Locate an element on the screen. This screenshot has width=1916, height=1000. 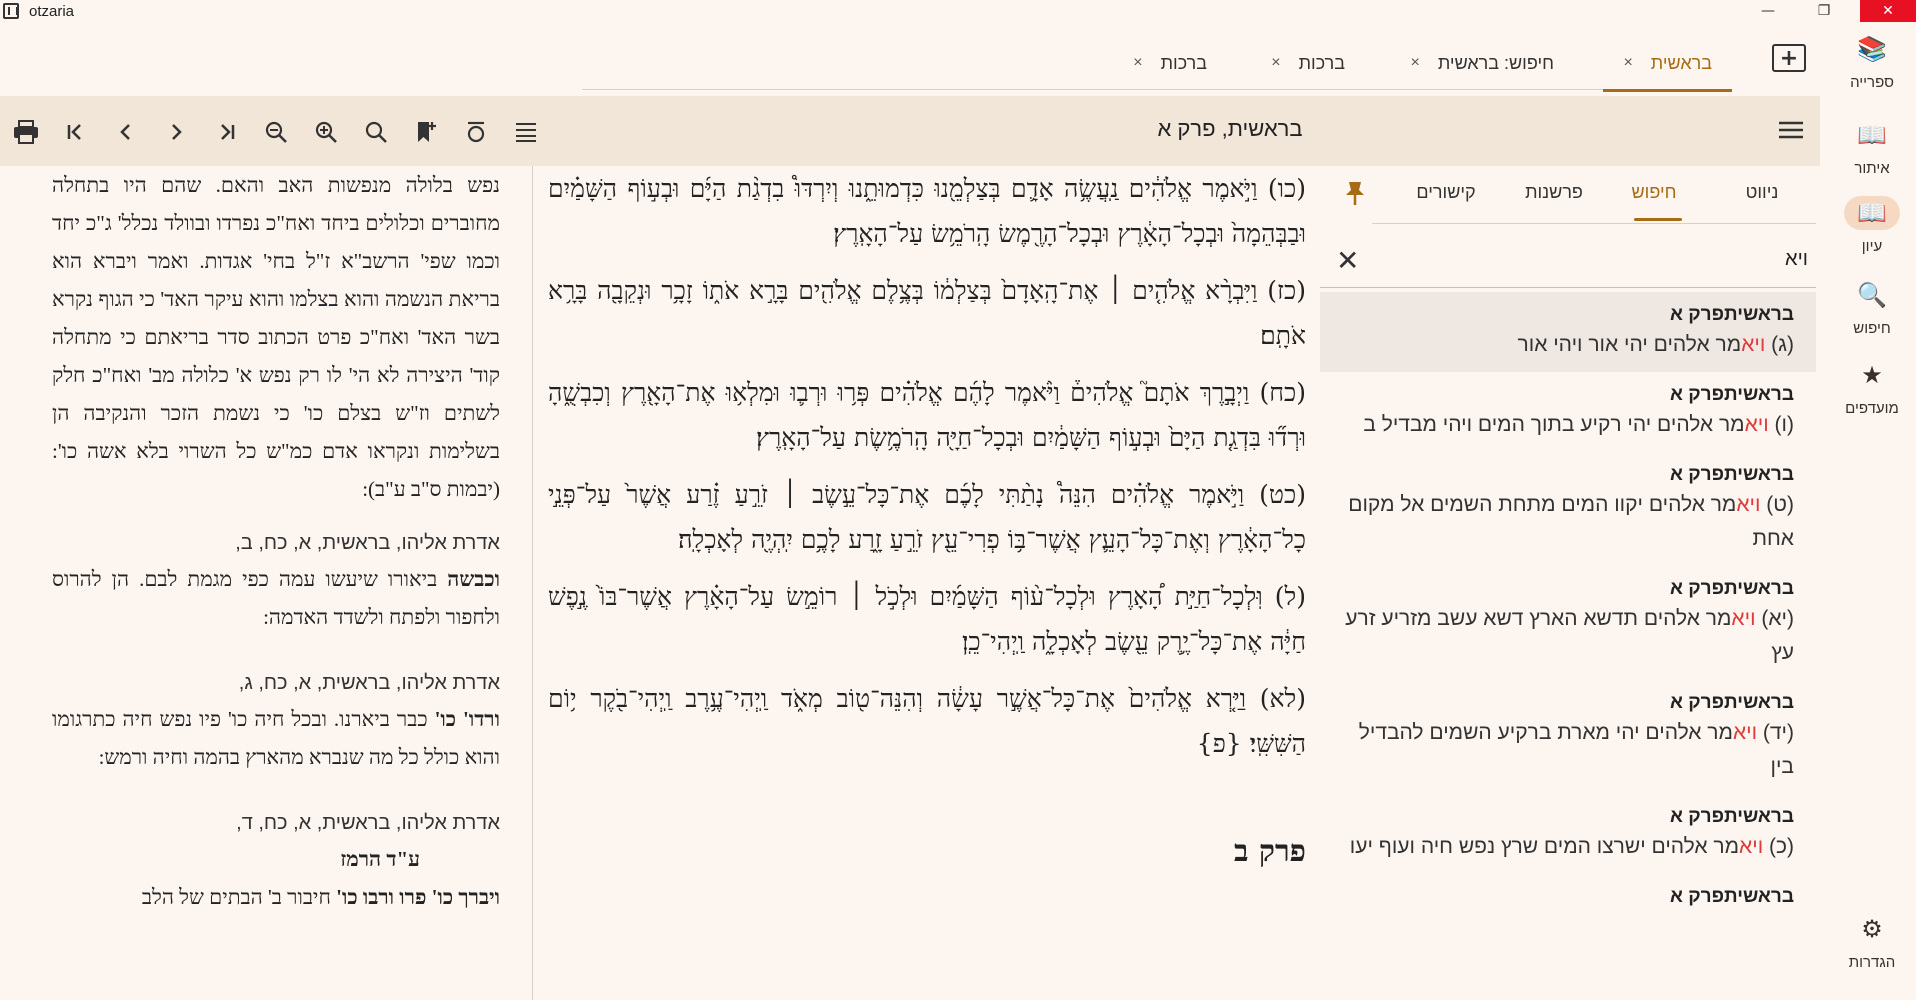
result-text: מר אלהים יהי רקיע בתוך המים ויהי מבדיל ב is located at coordinates (1554, 424).